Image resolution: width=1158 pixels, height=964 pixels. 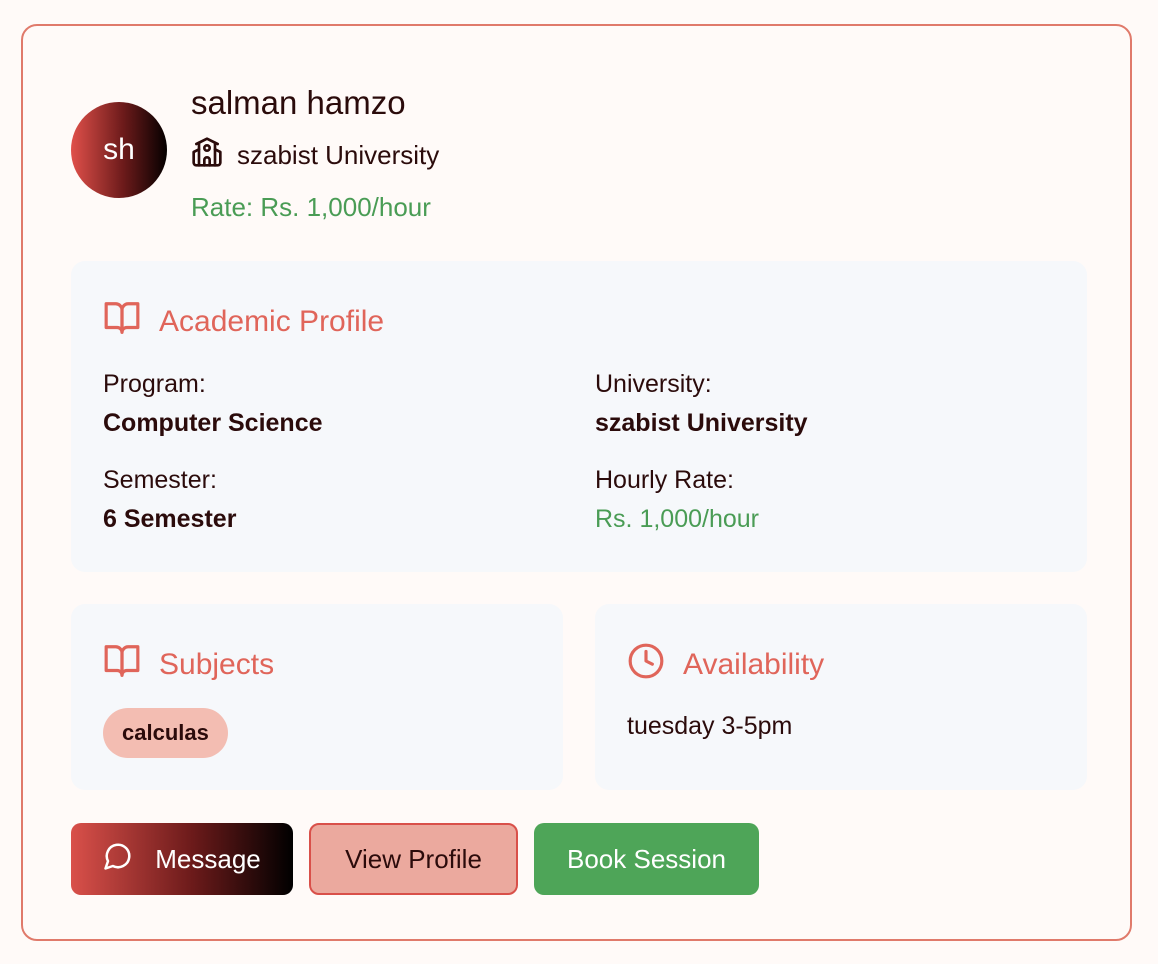 I want to click on hourly-rate-value: Rs. 1,000/hour, so click(x=677, y=519).